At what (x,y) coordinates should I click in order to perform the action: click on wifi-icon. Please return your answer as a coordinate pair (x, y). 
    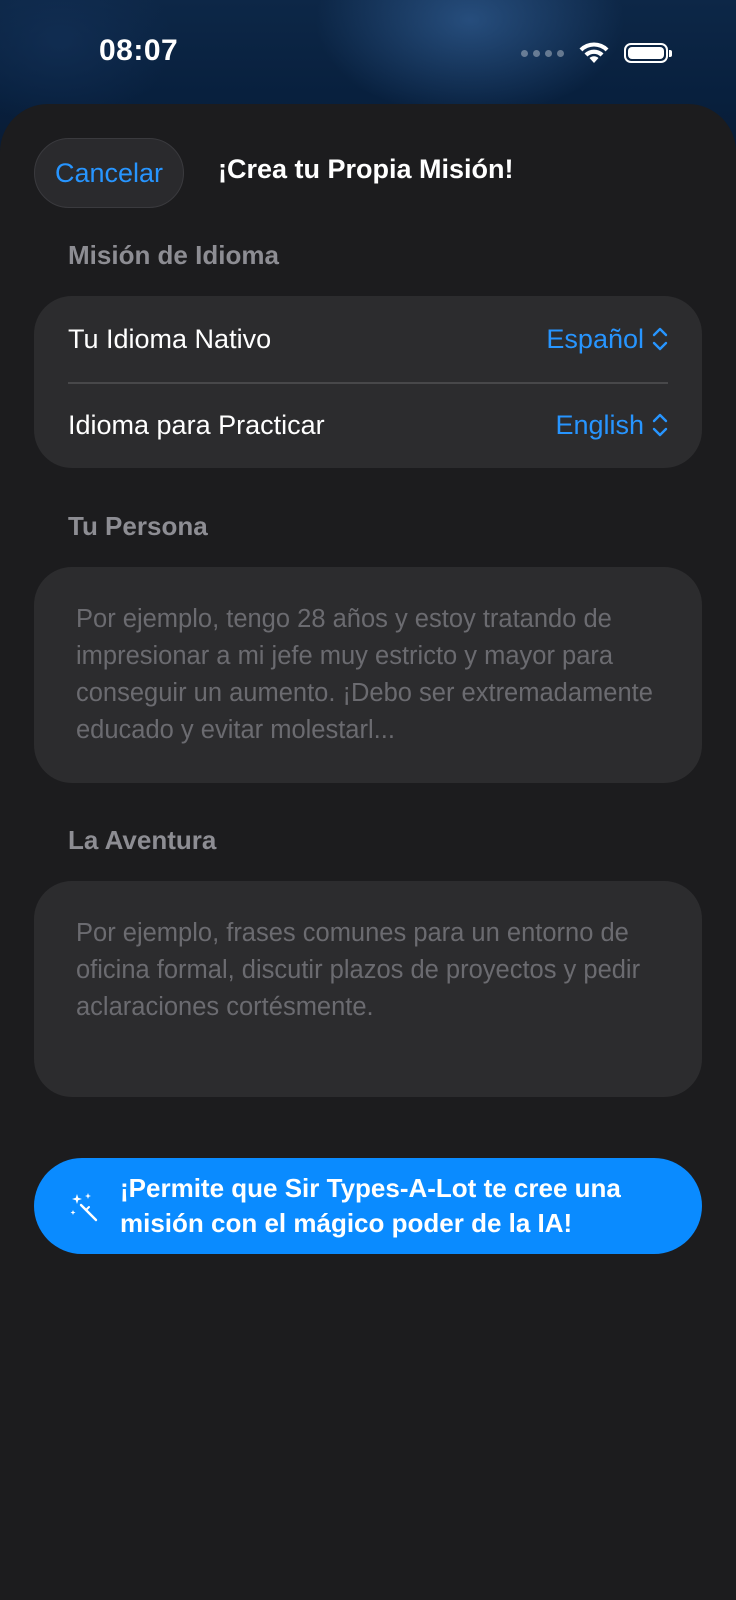
    Looking at the image, I should click on (594, 52).